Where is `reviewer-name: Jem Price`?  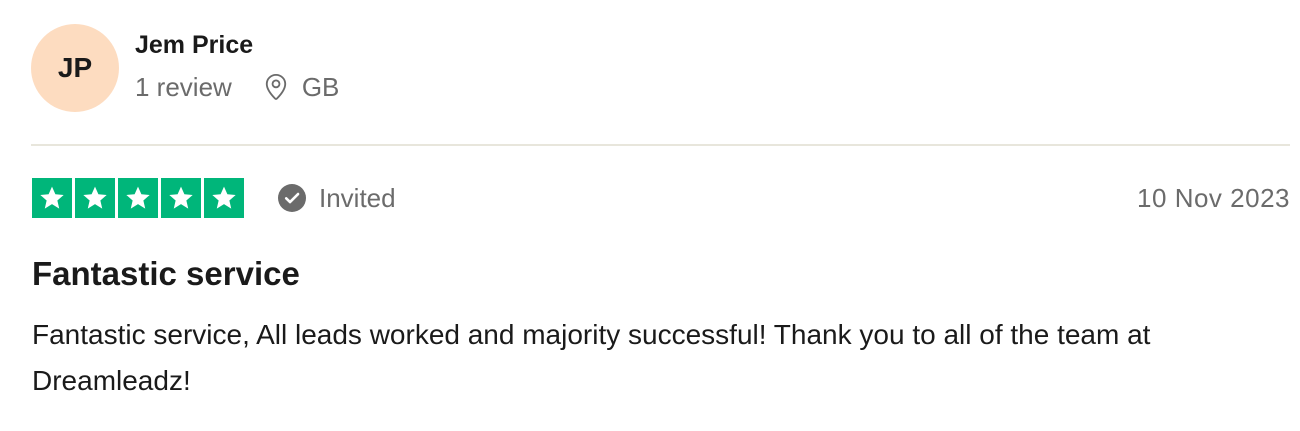
reviewer-name: Jem Price is located at coordinates (237, 45).